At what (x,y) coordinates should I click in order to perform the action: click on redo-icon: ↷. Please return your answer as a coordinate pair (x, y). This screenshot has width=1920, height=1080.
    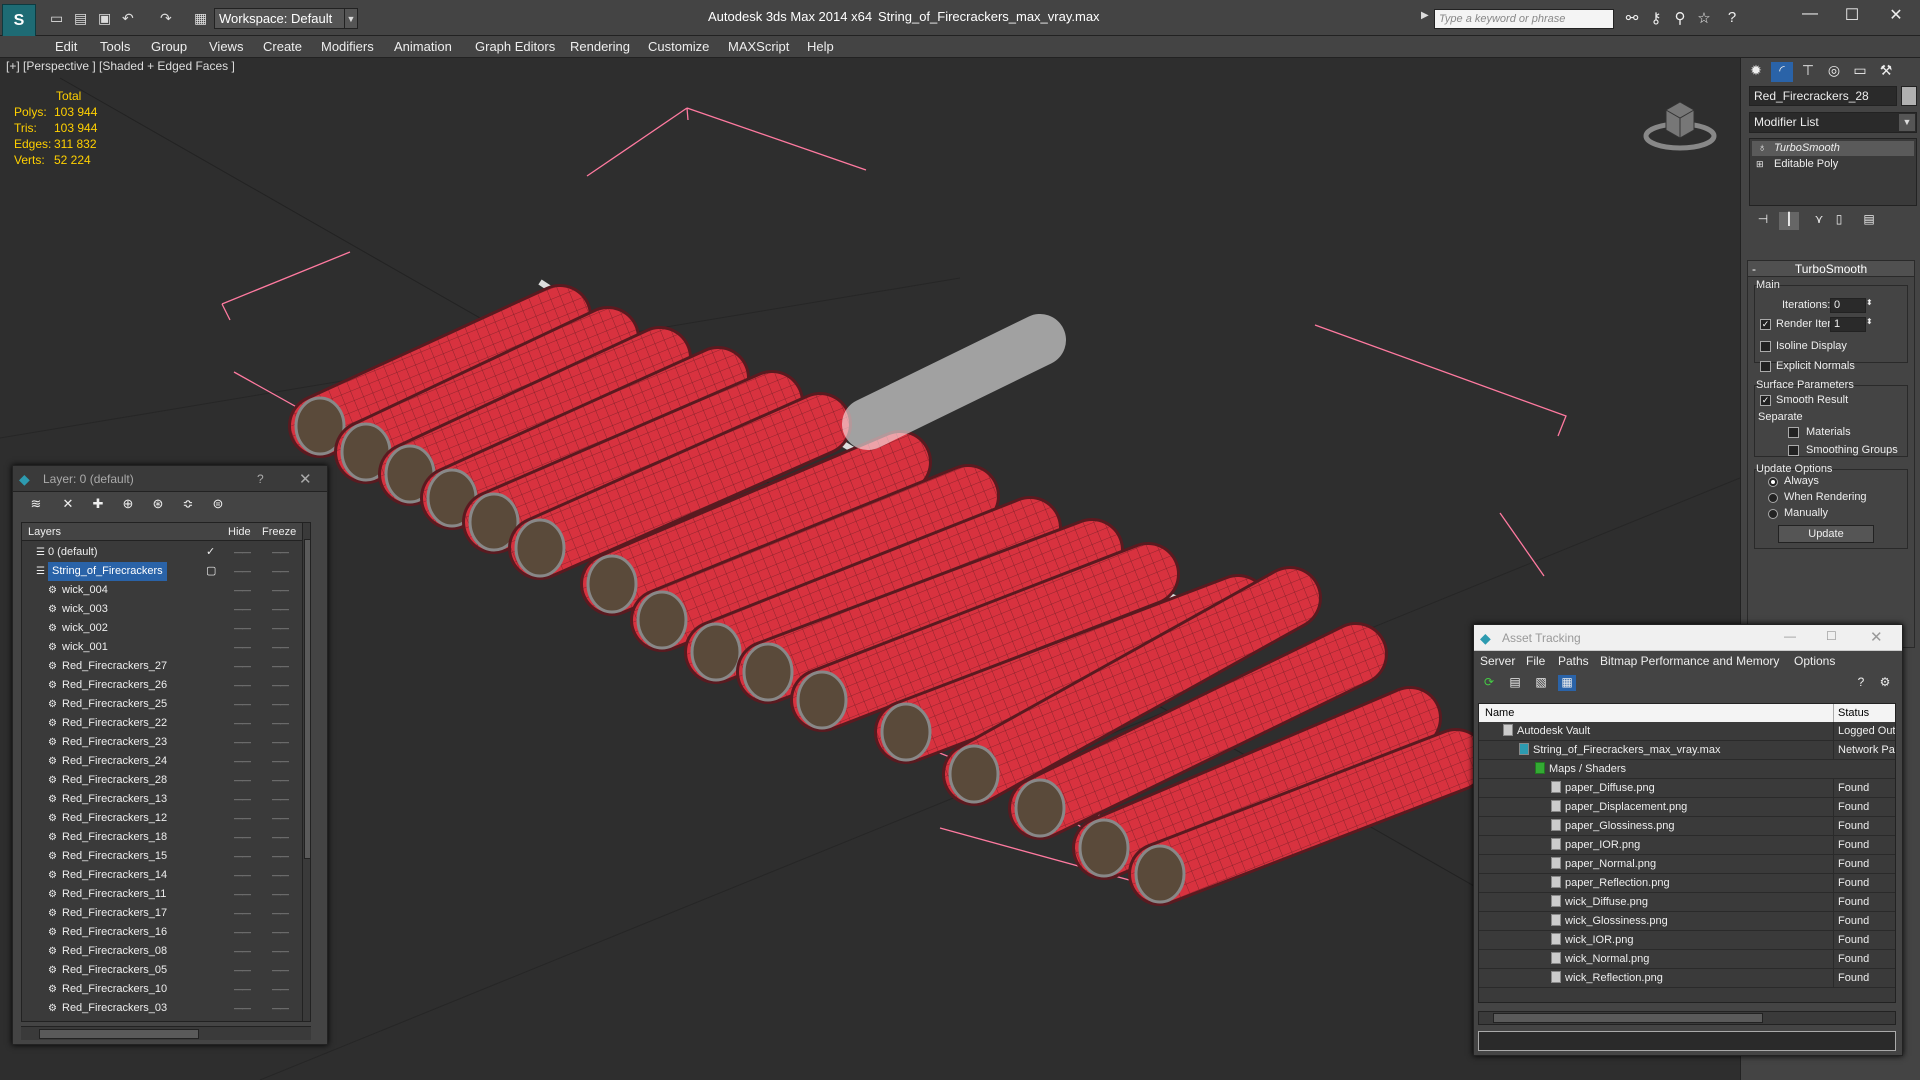
    Looking at the image, I should click on (166, 18).